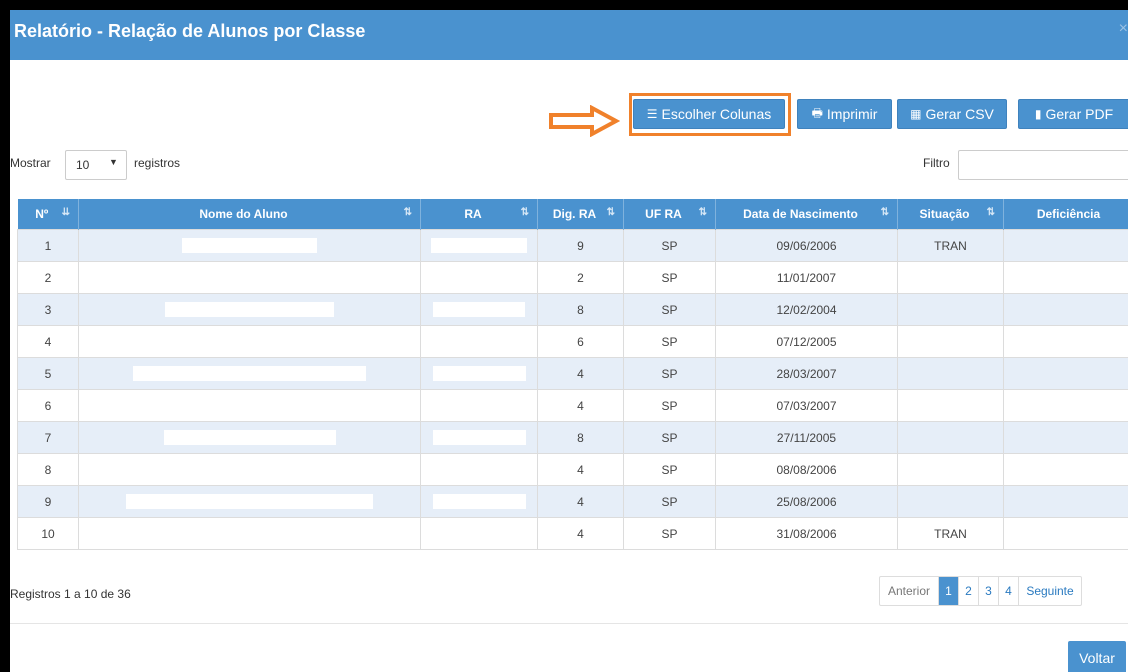  I want to click on col-header-deficiencia: Deficiência⇅, so click(1065, 214).